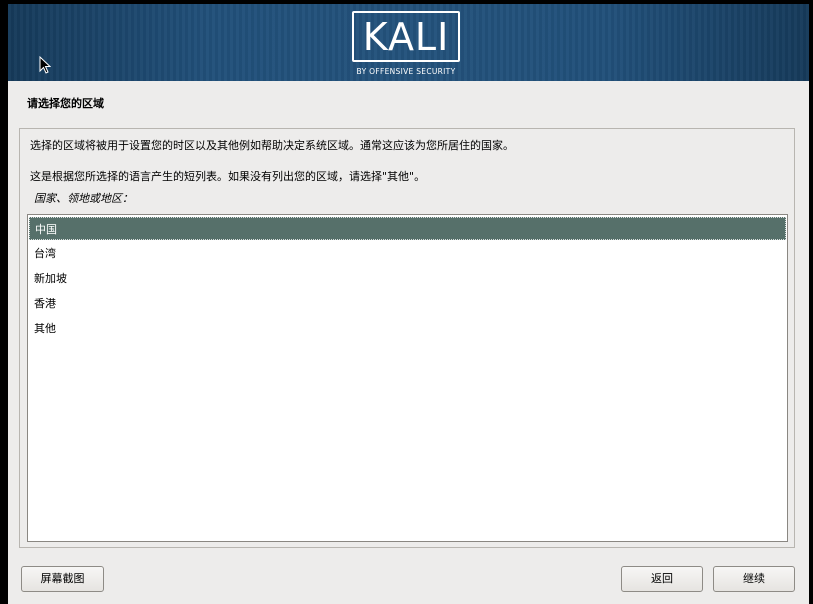 The height and width of the screenshot is (604, 813). I want to click on list-item-region-hongkong: 香港, so click(407, 303).